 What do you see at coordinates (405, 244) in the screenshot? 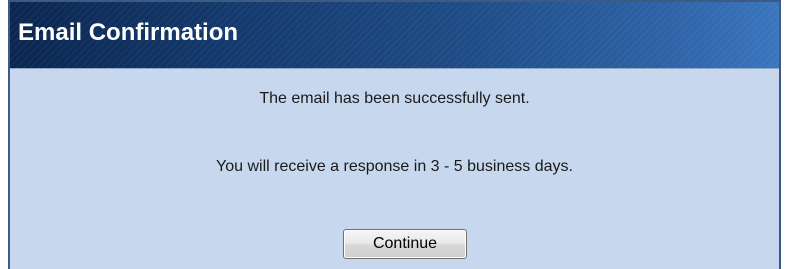
I see `continue-button: Continue` at bounding box center [405, 244].